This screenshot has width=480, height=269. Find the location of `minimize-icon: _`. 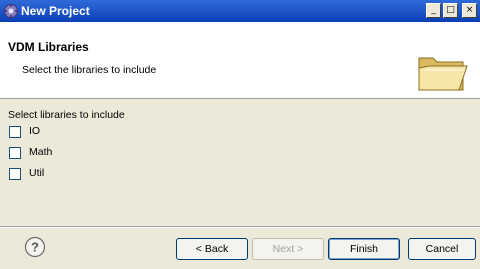

minimize-icon: _ is located at coordinates (433, 10).